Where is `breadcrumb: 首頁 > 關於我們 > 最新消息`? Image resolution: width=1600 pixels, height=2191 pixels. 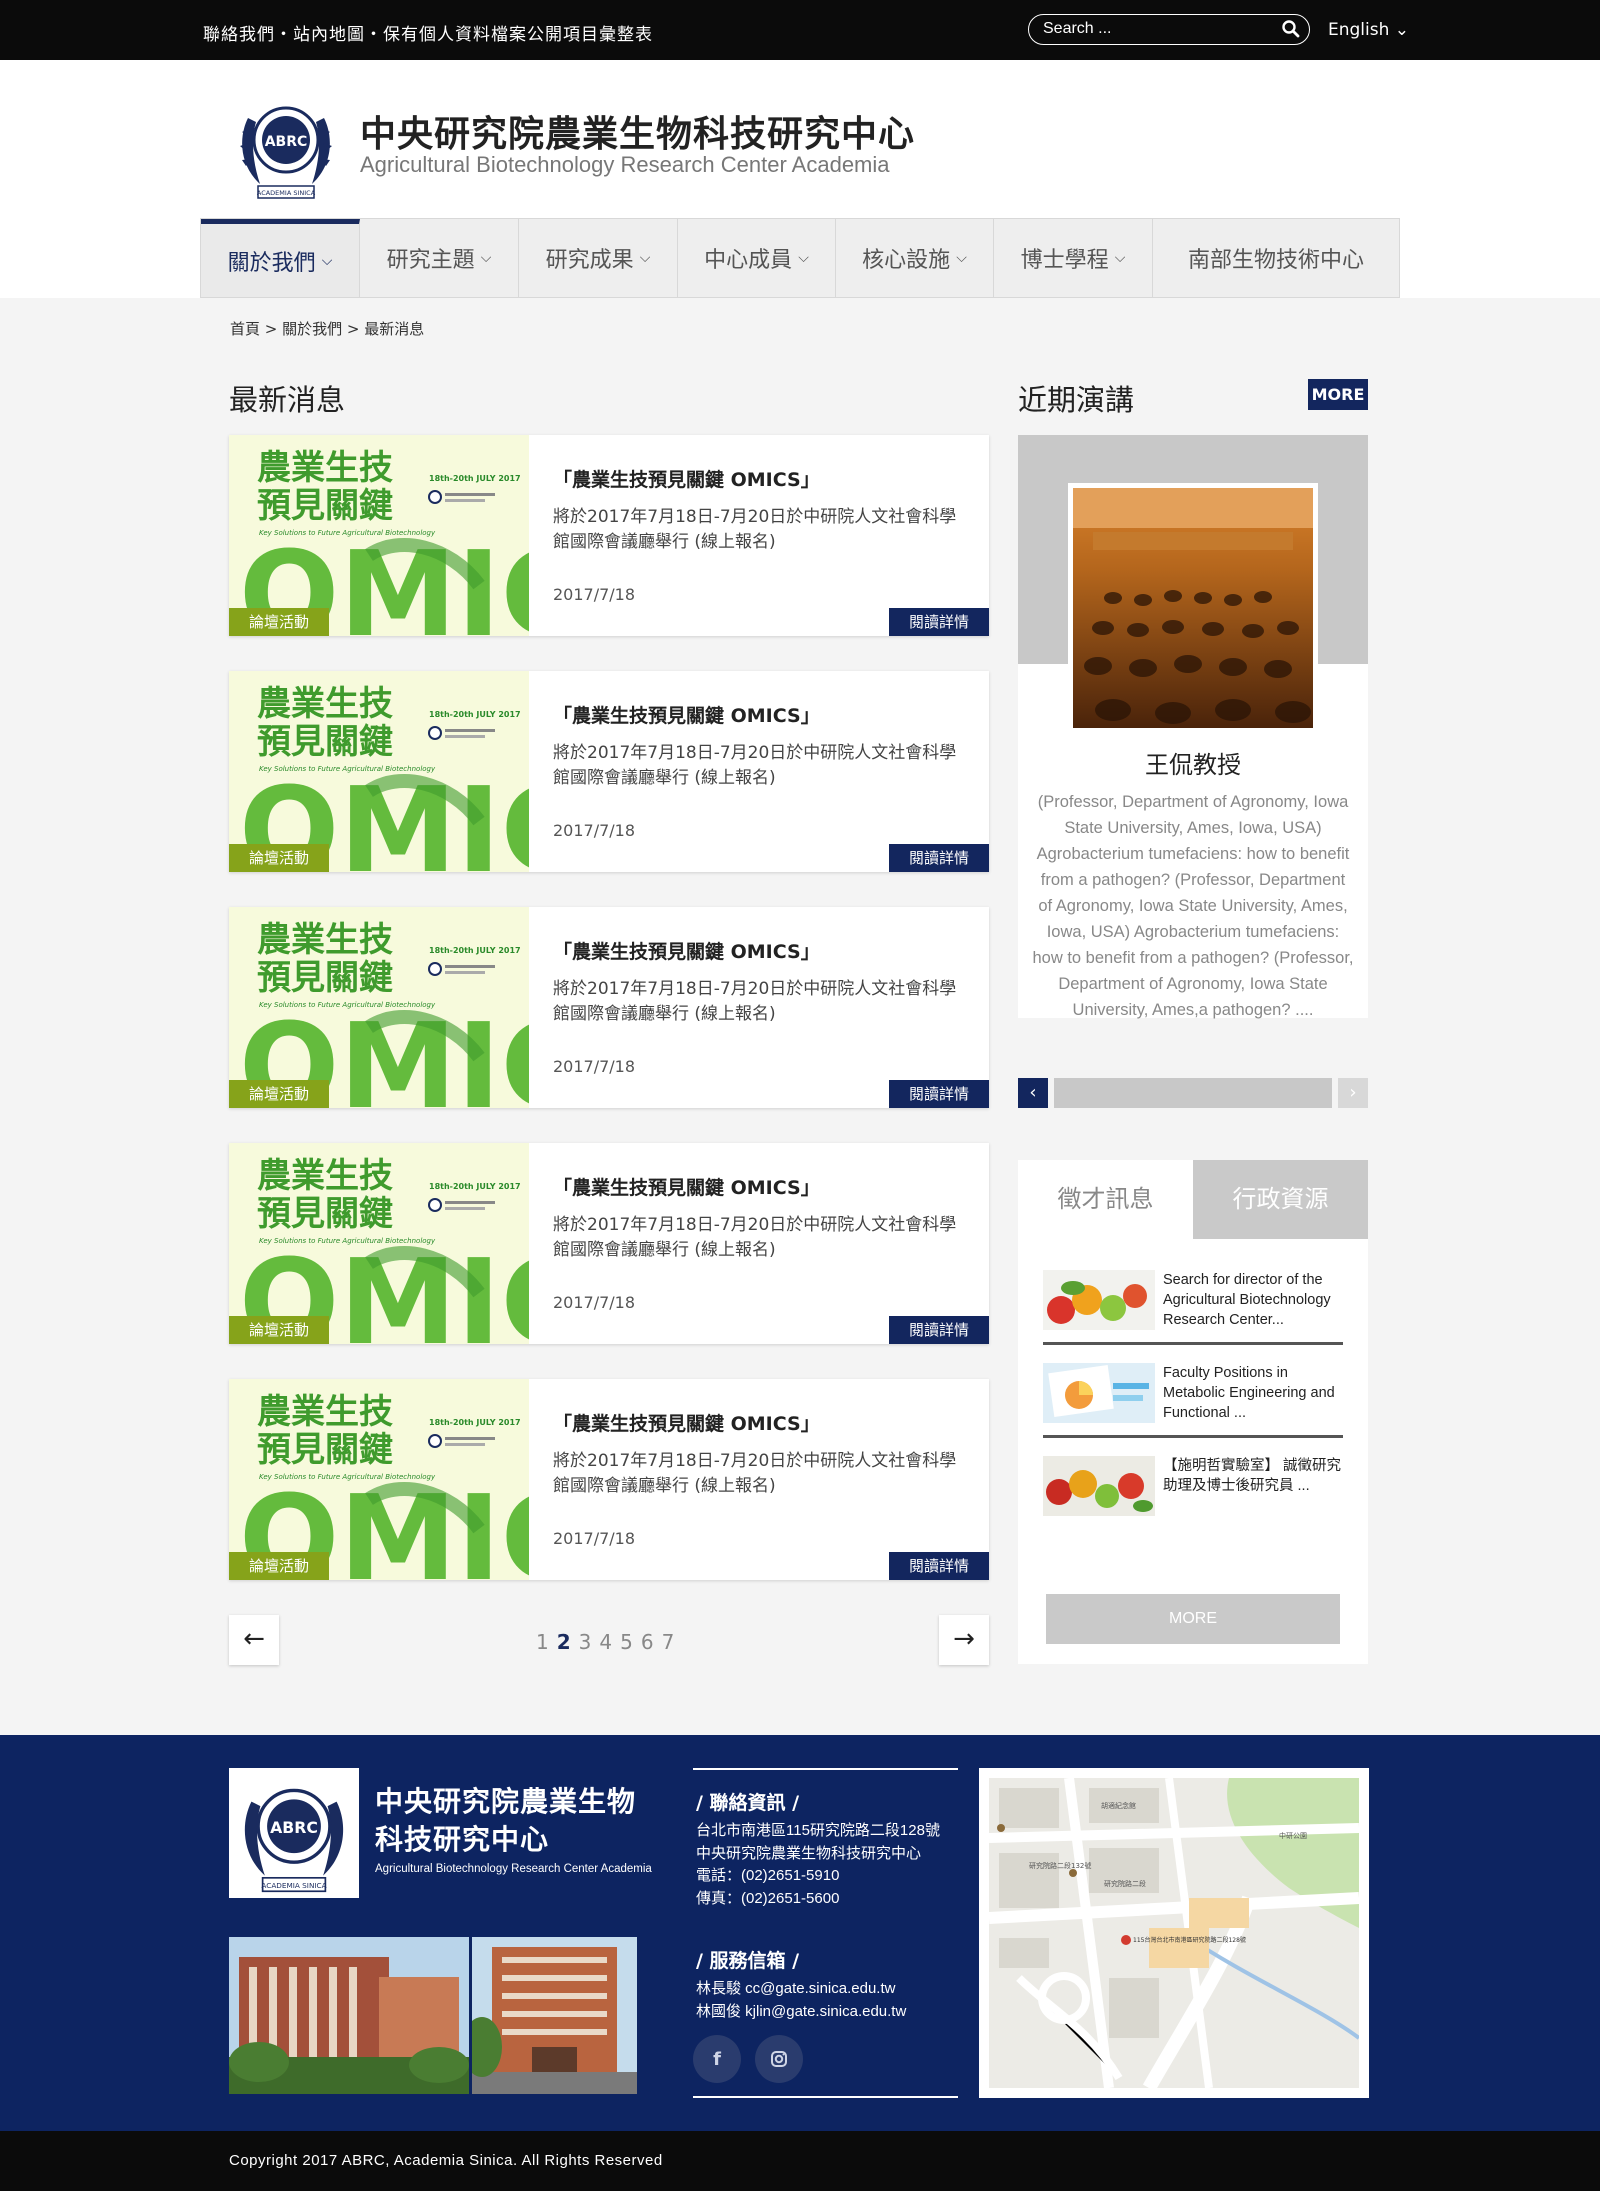 breadcrumb: 首頁 > 關於我們 > 最新消息 is located at coordinates (327, 328).